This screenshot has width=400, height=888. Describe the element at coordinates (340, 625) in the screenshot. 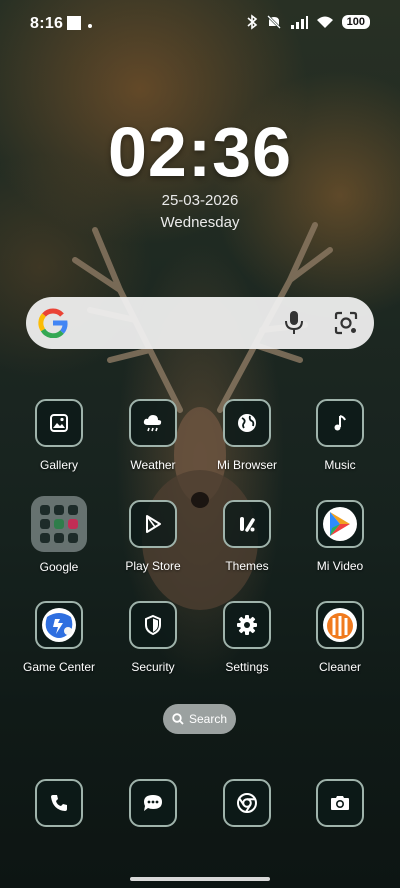

I see `cleaner-icon` at that location.